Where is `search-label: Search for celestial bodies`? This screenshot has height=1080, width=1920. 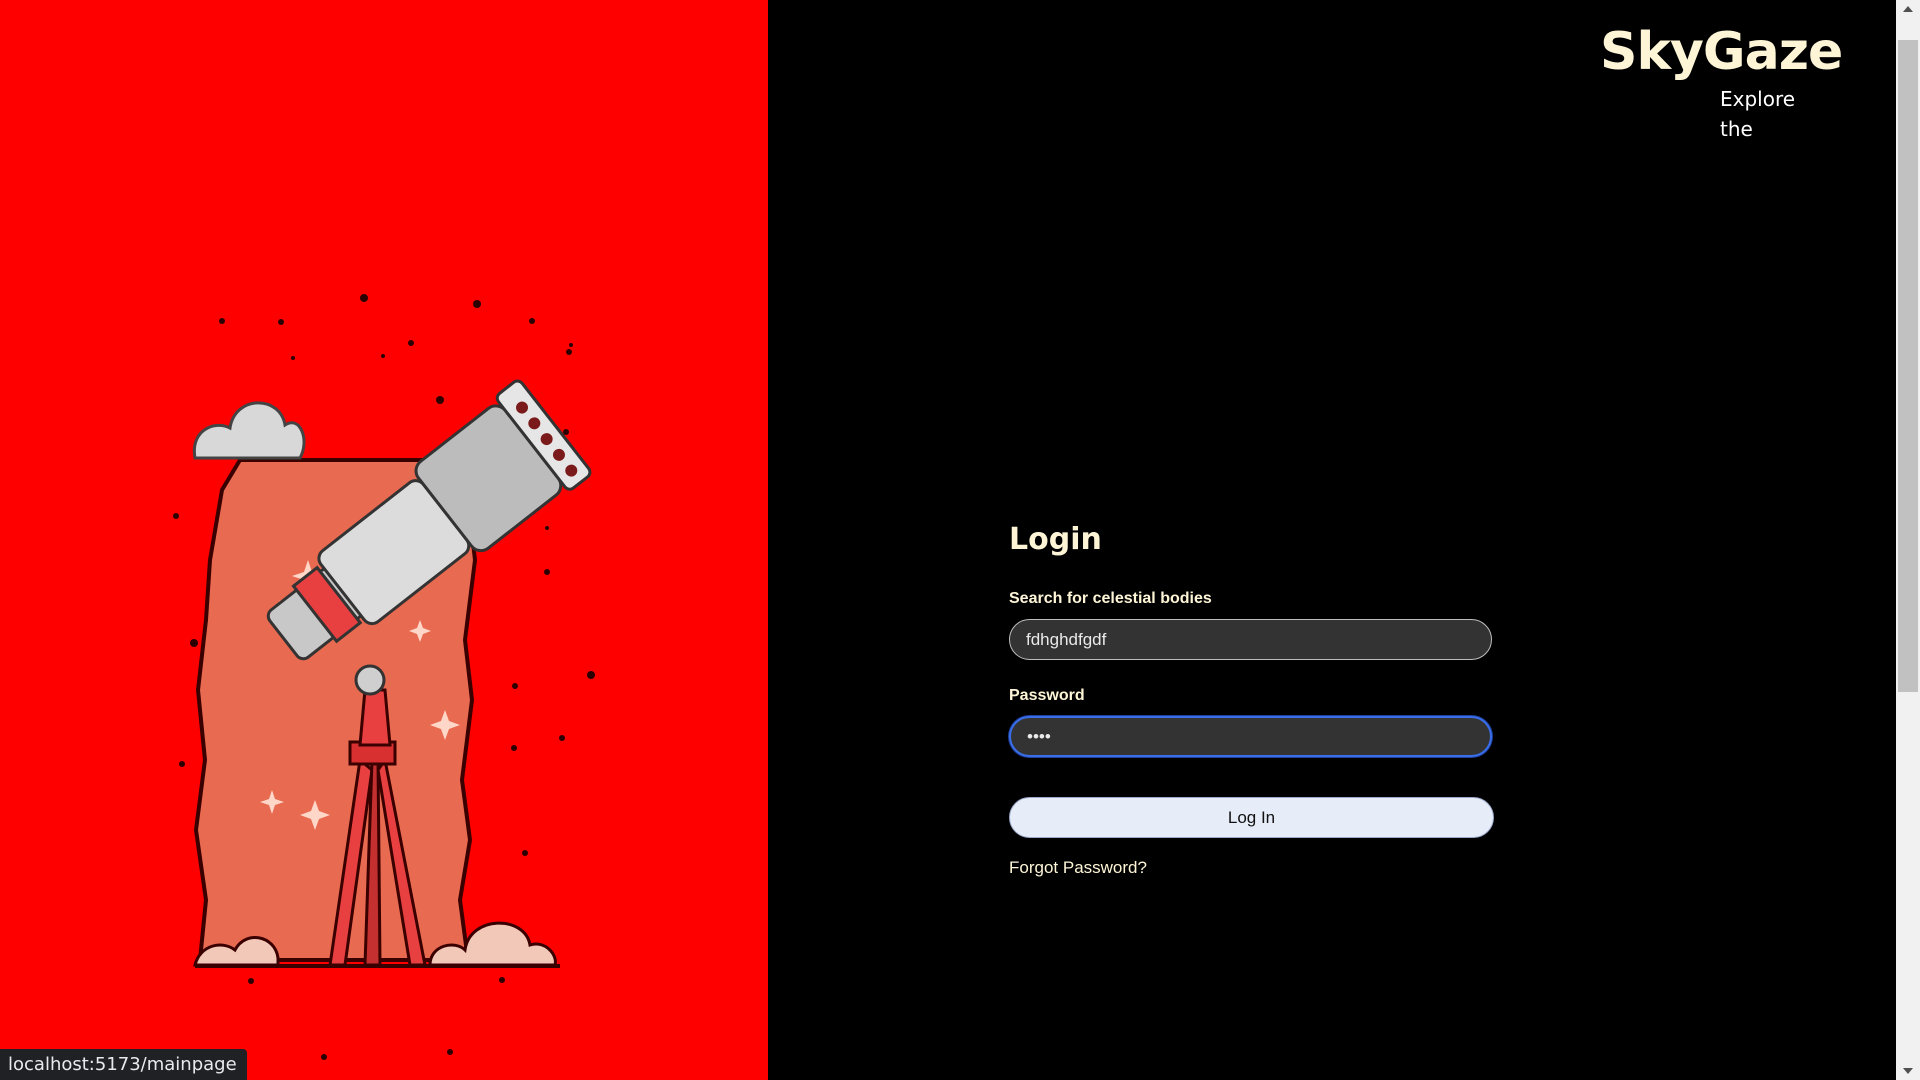
search-label: Search for celestial bodies is located at coordinates (1110, 598).